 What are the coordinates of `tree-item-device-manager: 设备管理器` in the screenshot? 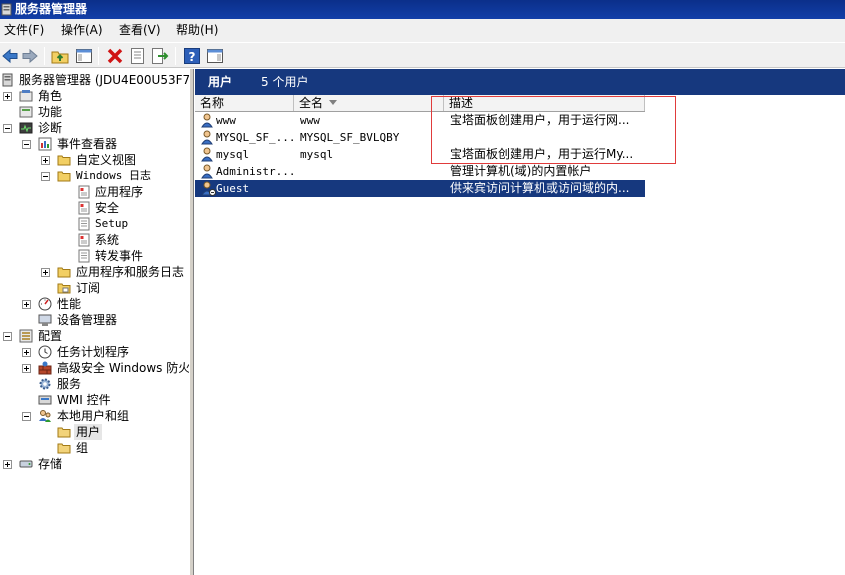 It's located at (94, 320).